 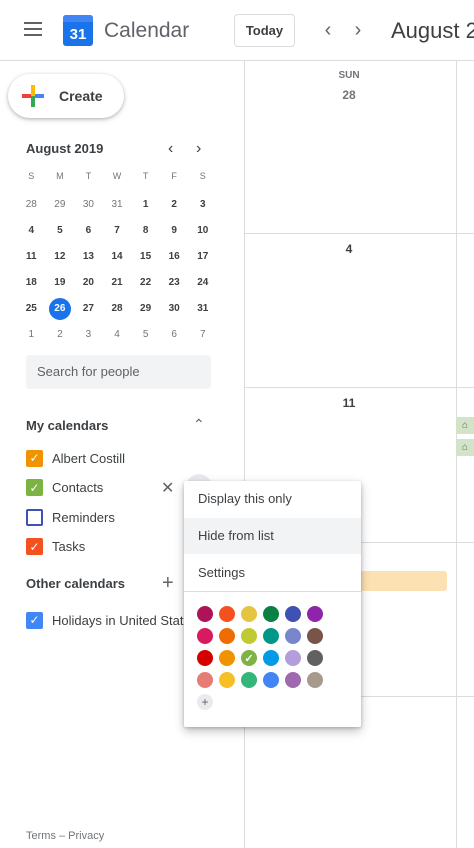 I want to click on add-calendar-icon: +, so click(x=168, y=583).